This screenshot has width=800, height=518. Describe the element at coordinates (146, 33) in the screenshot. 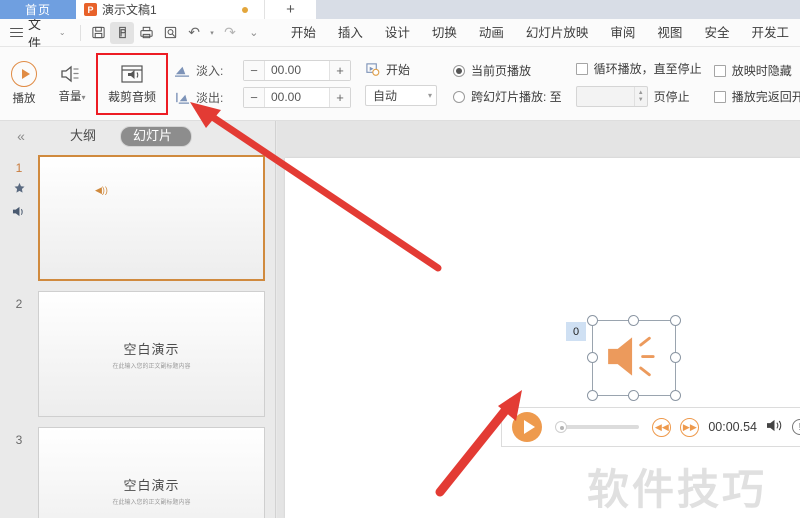

I see `print-icon` at that location.